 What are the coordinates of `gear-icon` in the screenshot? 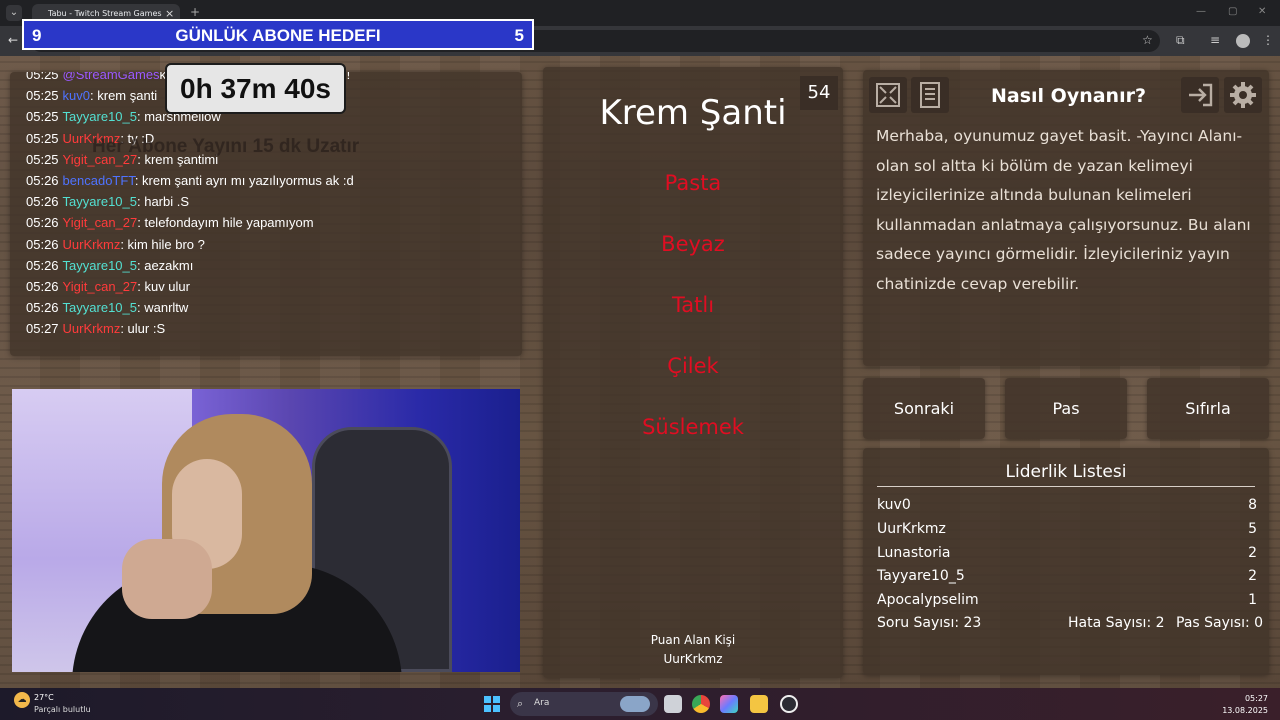 It's located at (1243, 95).